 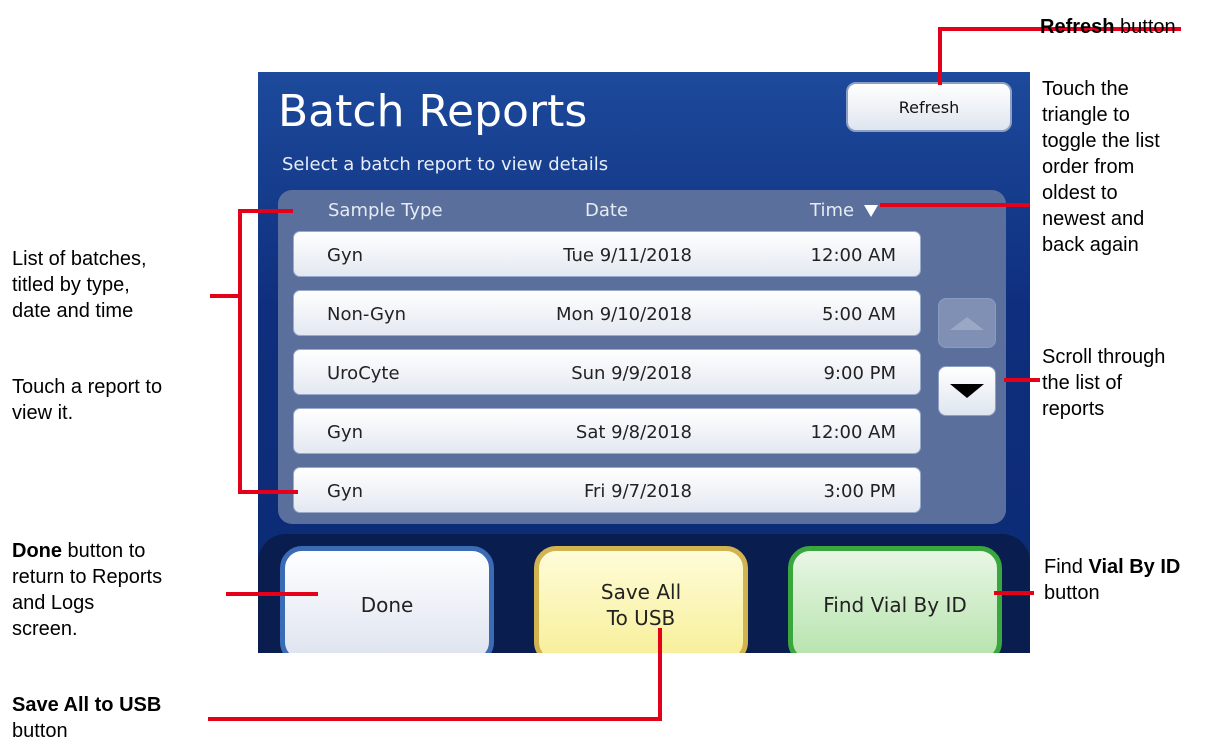 I want to click on callout-bracket-bottom, so click(x=268, y=492).